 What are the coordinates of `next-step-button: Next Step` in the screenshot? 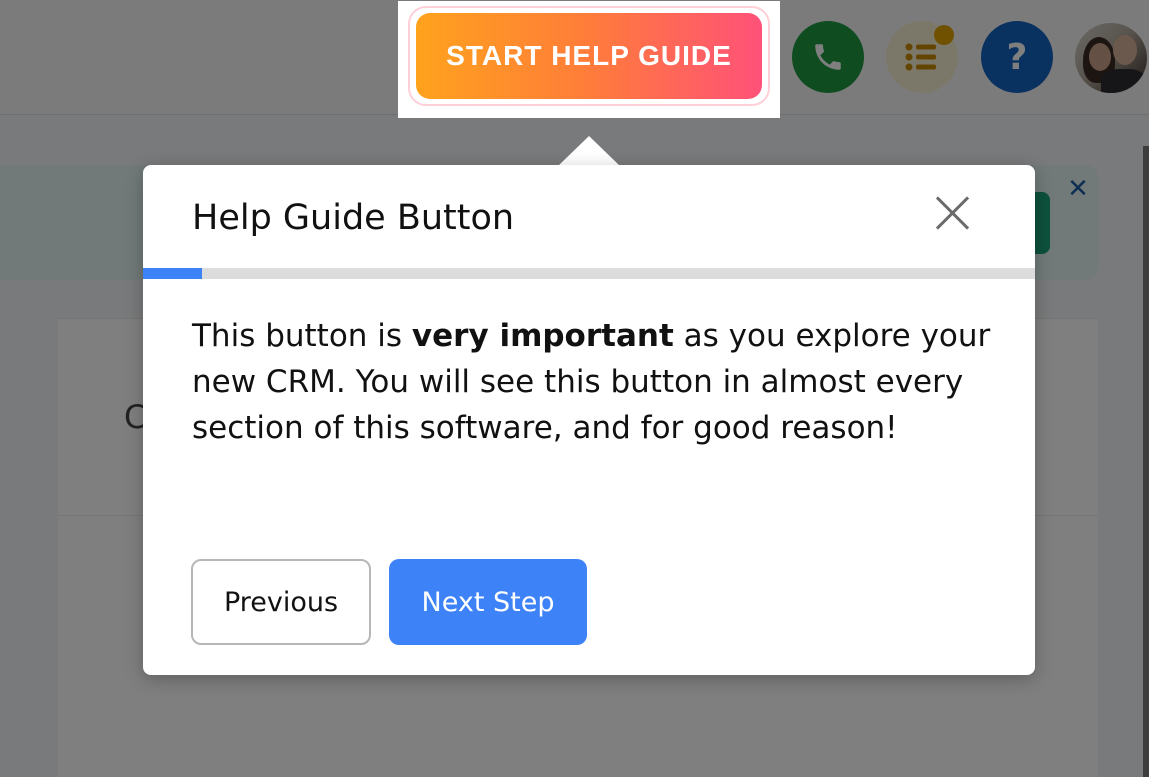 It's located at (488, 602).